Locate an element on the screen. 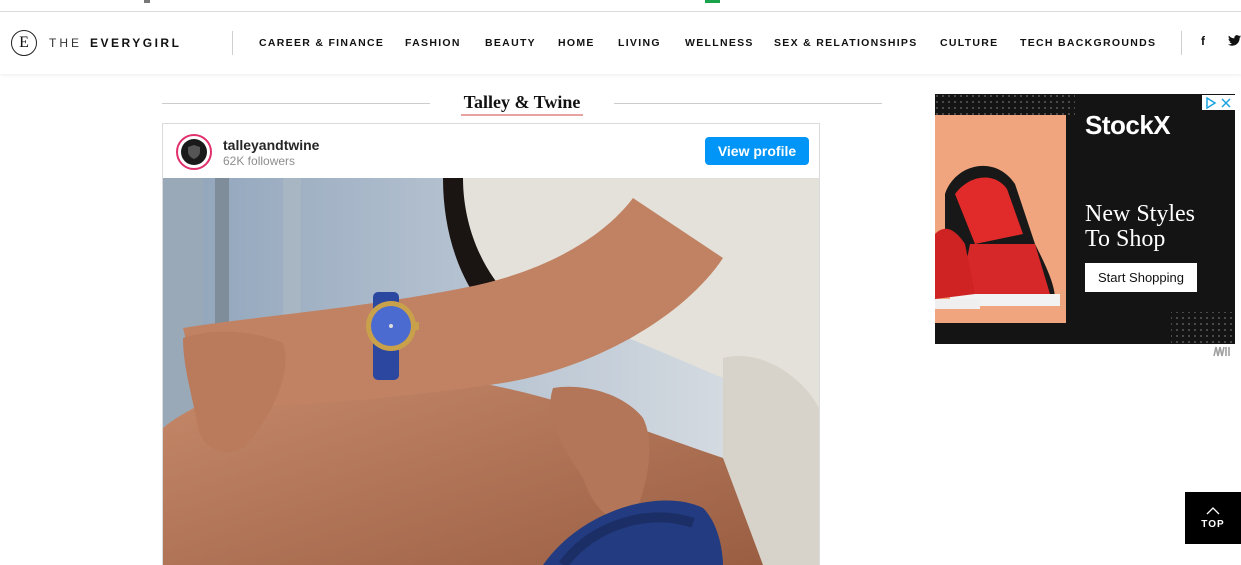 Image resolution: width=1241 pixels, height=565 pixels. section-title: Talley & Twine is located at coordinates (522, 102).